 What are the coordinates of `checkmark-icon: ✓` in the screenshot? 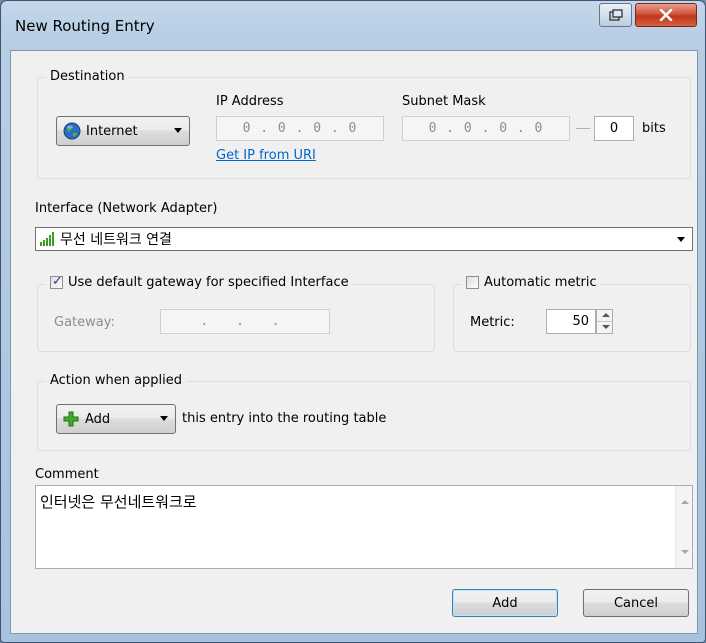 It's located at (57, 281).